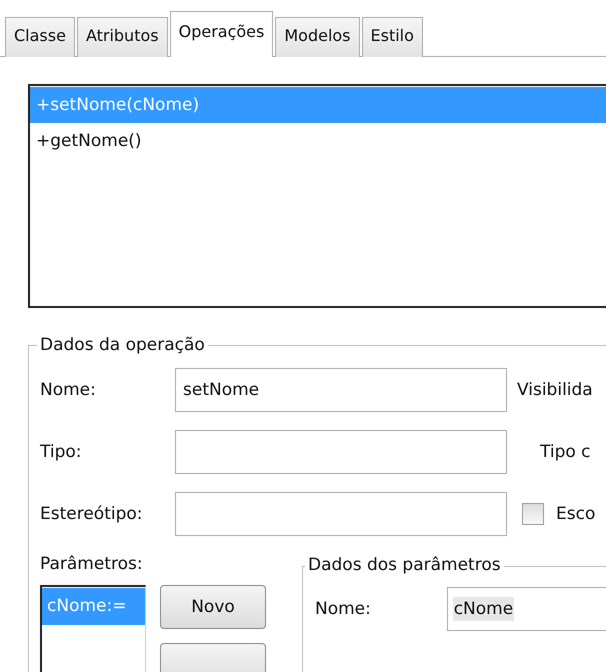 This screenshot has height=672, width=606. I want to click on new-button: Novo, so click(213, 607).